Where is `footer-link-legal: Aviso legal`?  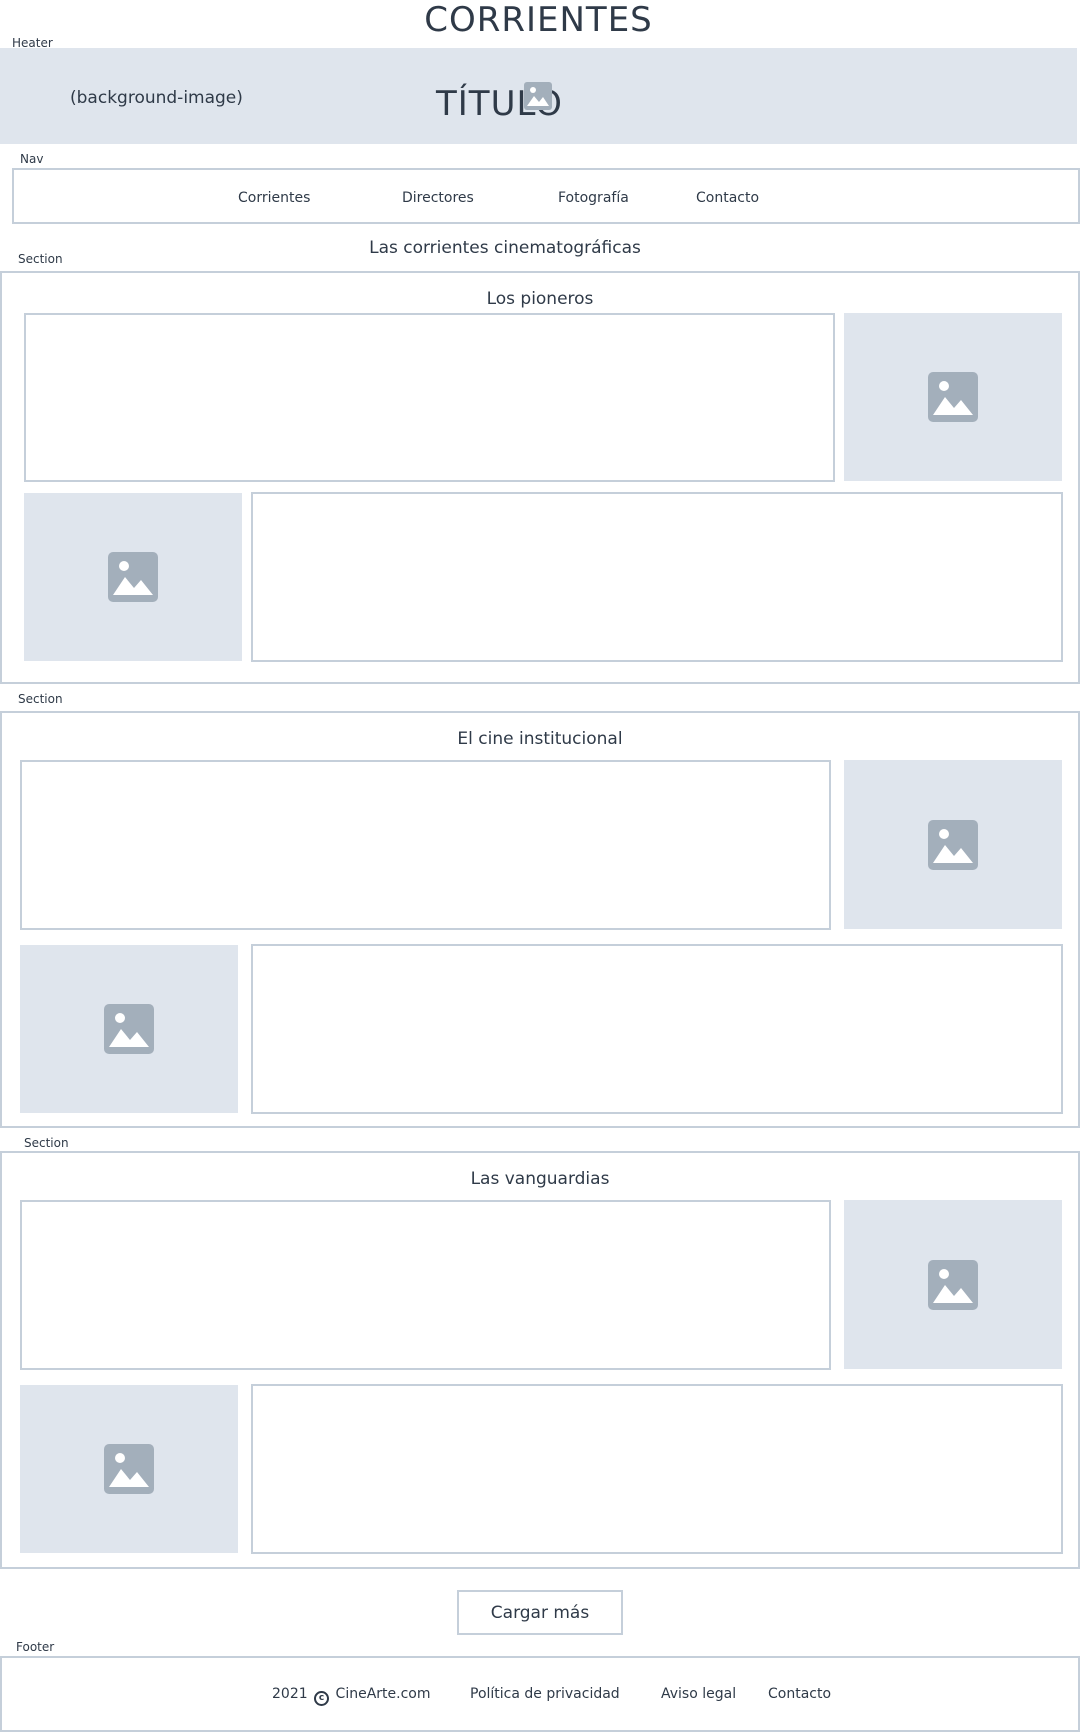 footer-link-legal: Aviso legal is located at coordinates (698, 1694).